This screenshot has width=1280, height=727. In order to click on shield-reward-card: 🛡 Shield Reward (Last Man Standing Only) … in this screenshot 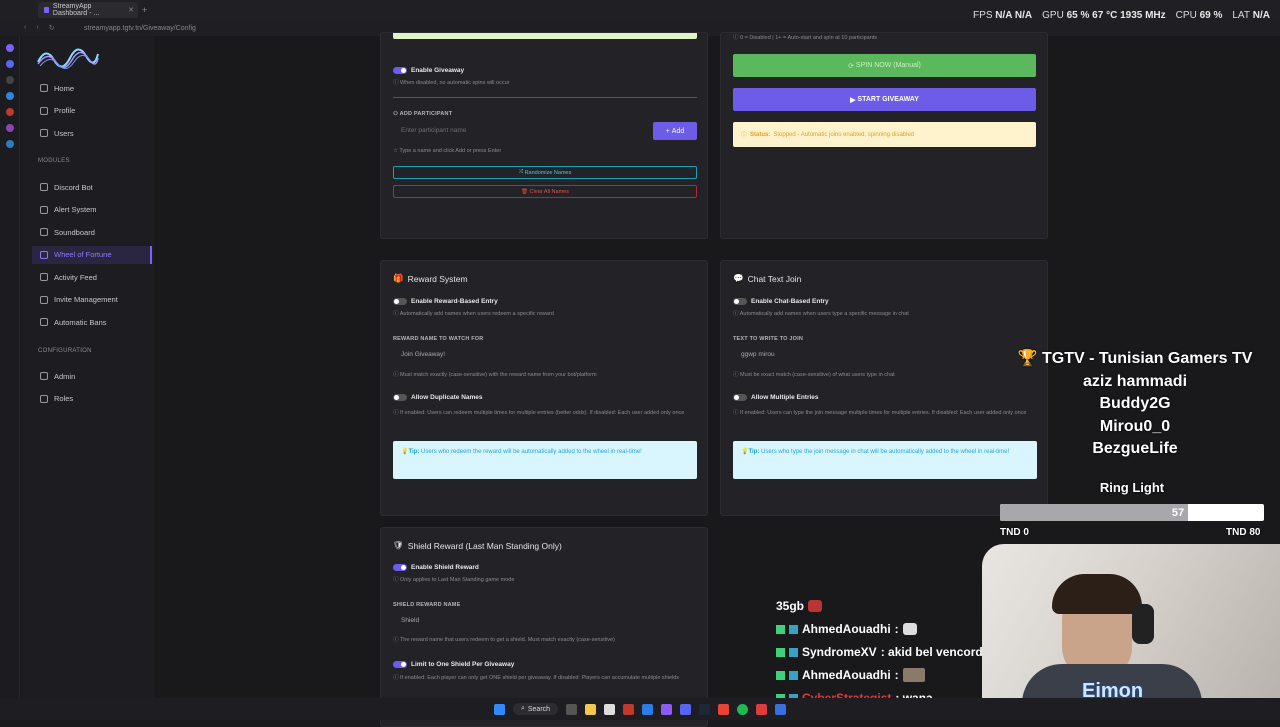, I will do `click(544, 627)`.